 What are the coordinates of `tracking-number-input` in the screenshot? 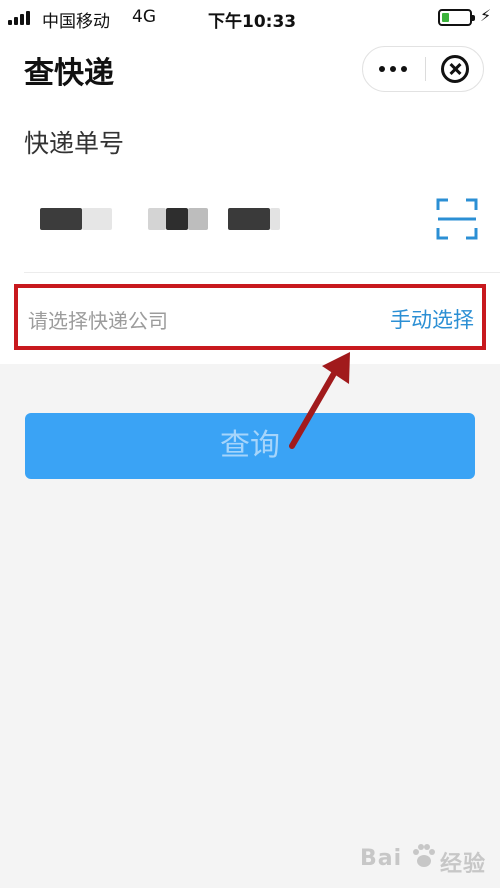 It's located at (250, 220).